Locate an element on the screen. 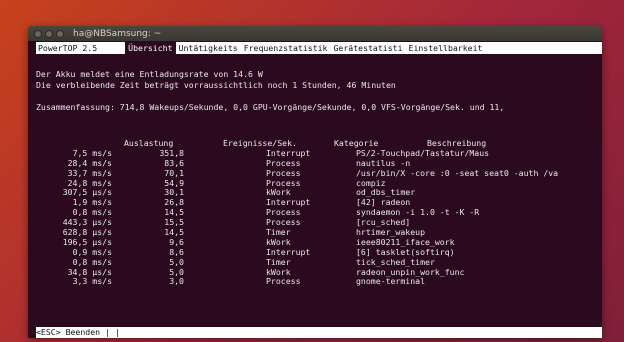 The height and width of the screenshot is (342, 624). table-row: 24,8 ms/s 54,9 Process compiz is located at coordinates (319, 183).